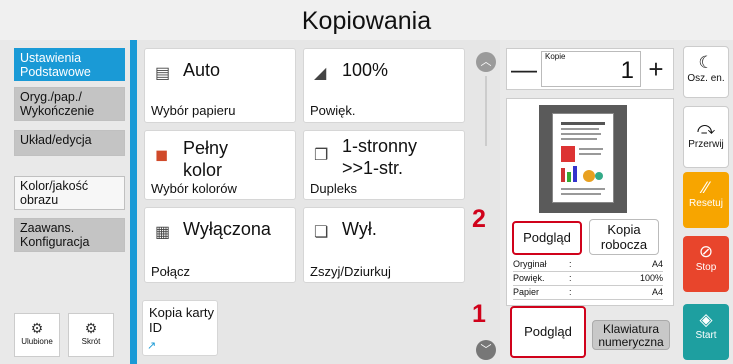 The width and height of the screenshot is (733, 364). Describe the element at coordinates (526, 292) in the screenshot. I see `paper-key: Papier` at that location.